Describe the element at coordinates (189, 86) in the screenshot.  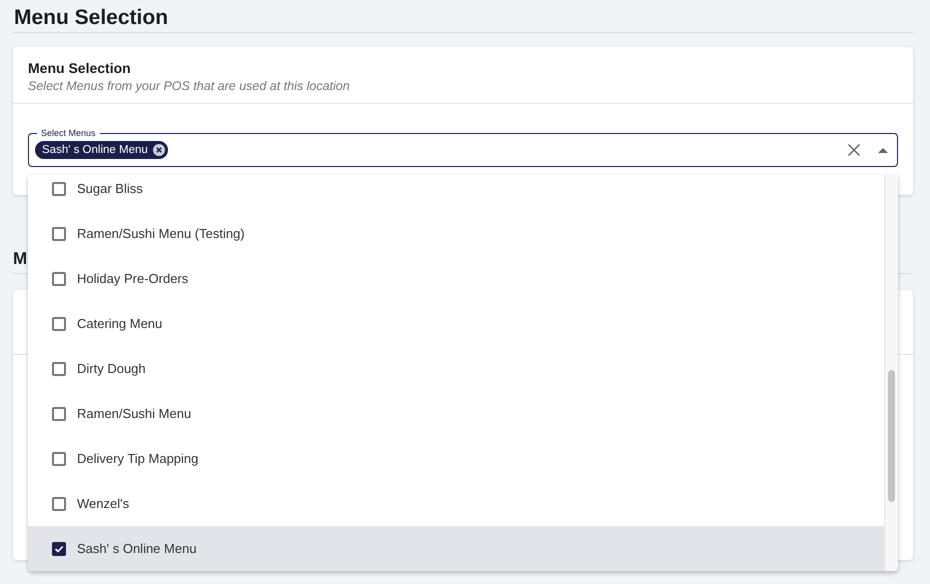
I see `card-subtitle: Select Menus from your POS that are used at this location` at that location.